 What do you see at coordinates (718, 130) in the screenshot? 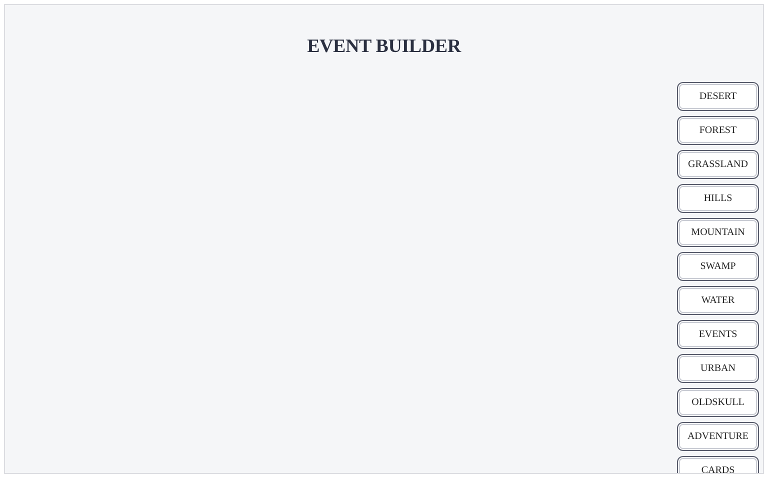
I see `category-button: FOREST` at bounding box center [718, 130].